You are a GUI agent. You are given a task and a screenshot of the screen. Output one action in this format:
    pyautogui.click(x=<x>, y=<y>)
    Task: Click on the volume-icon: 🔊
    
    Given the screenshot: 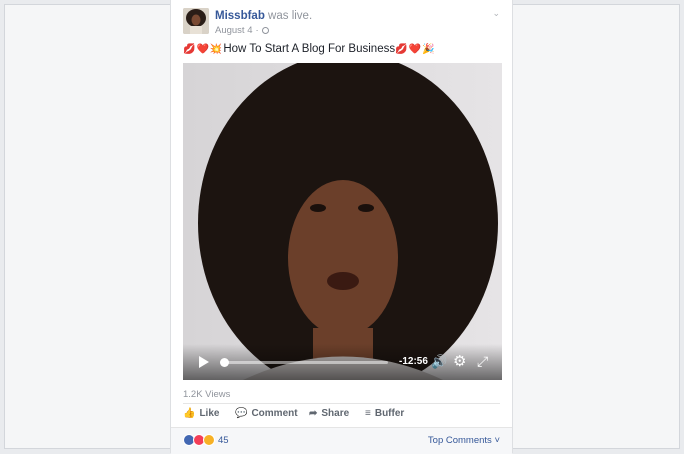 What is the action you would take?
    pyautogui.click(x=439, y=362)
    